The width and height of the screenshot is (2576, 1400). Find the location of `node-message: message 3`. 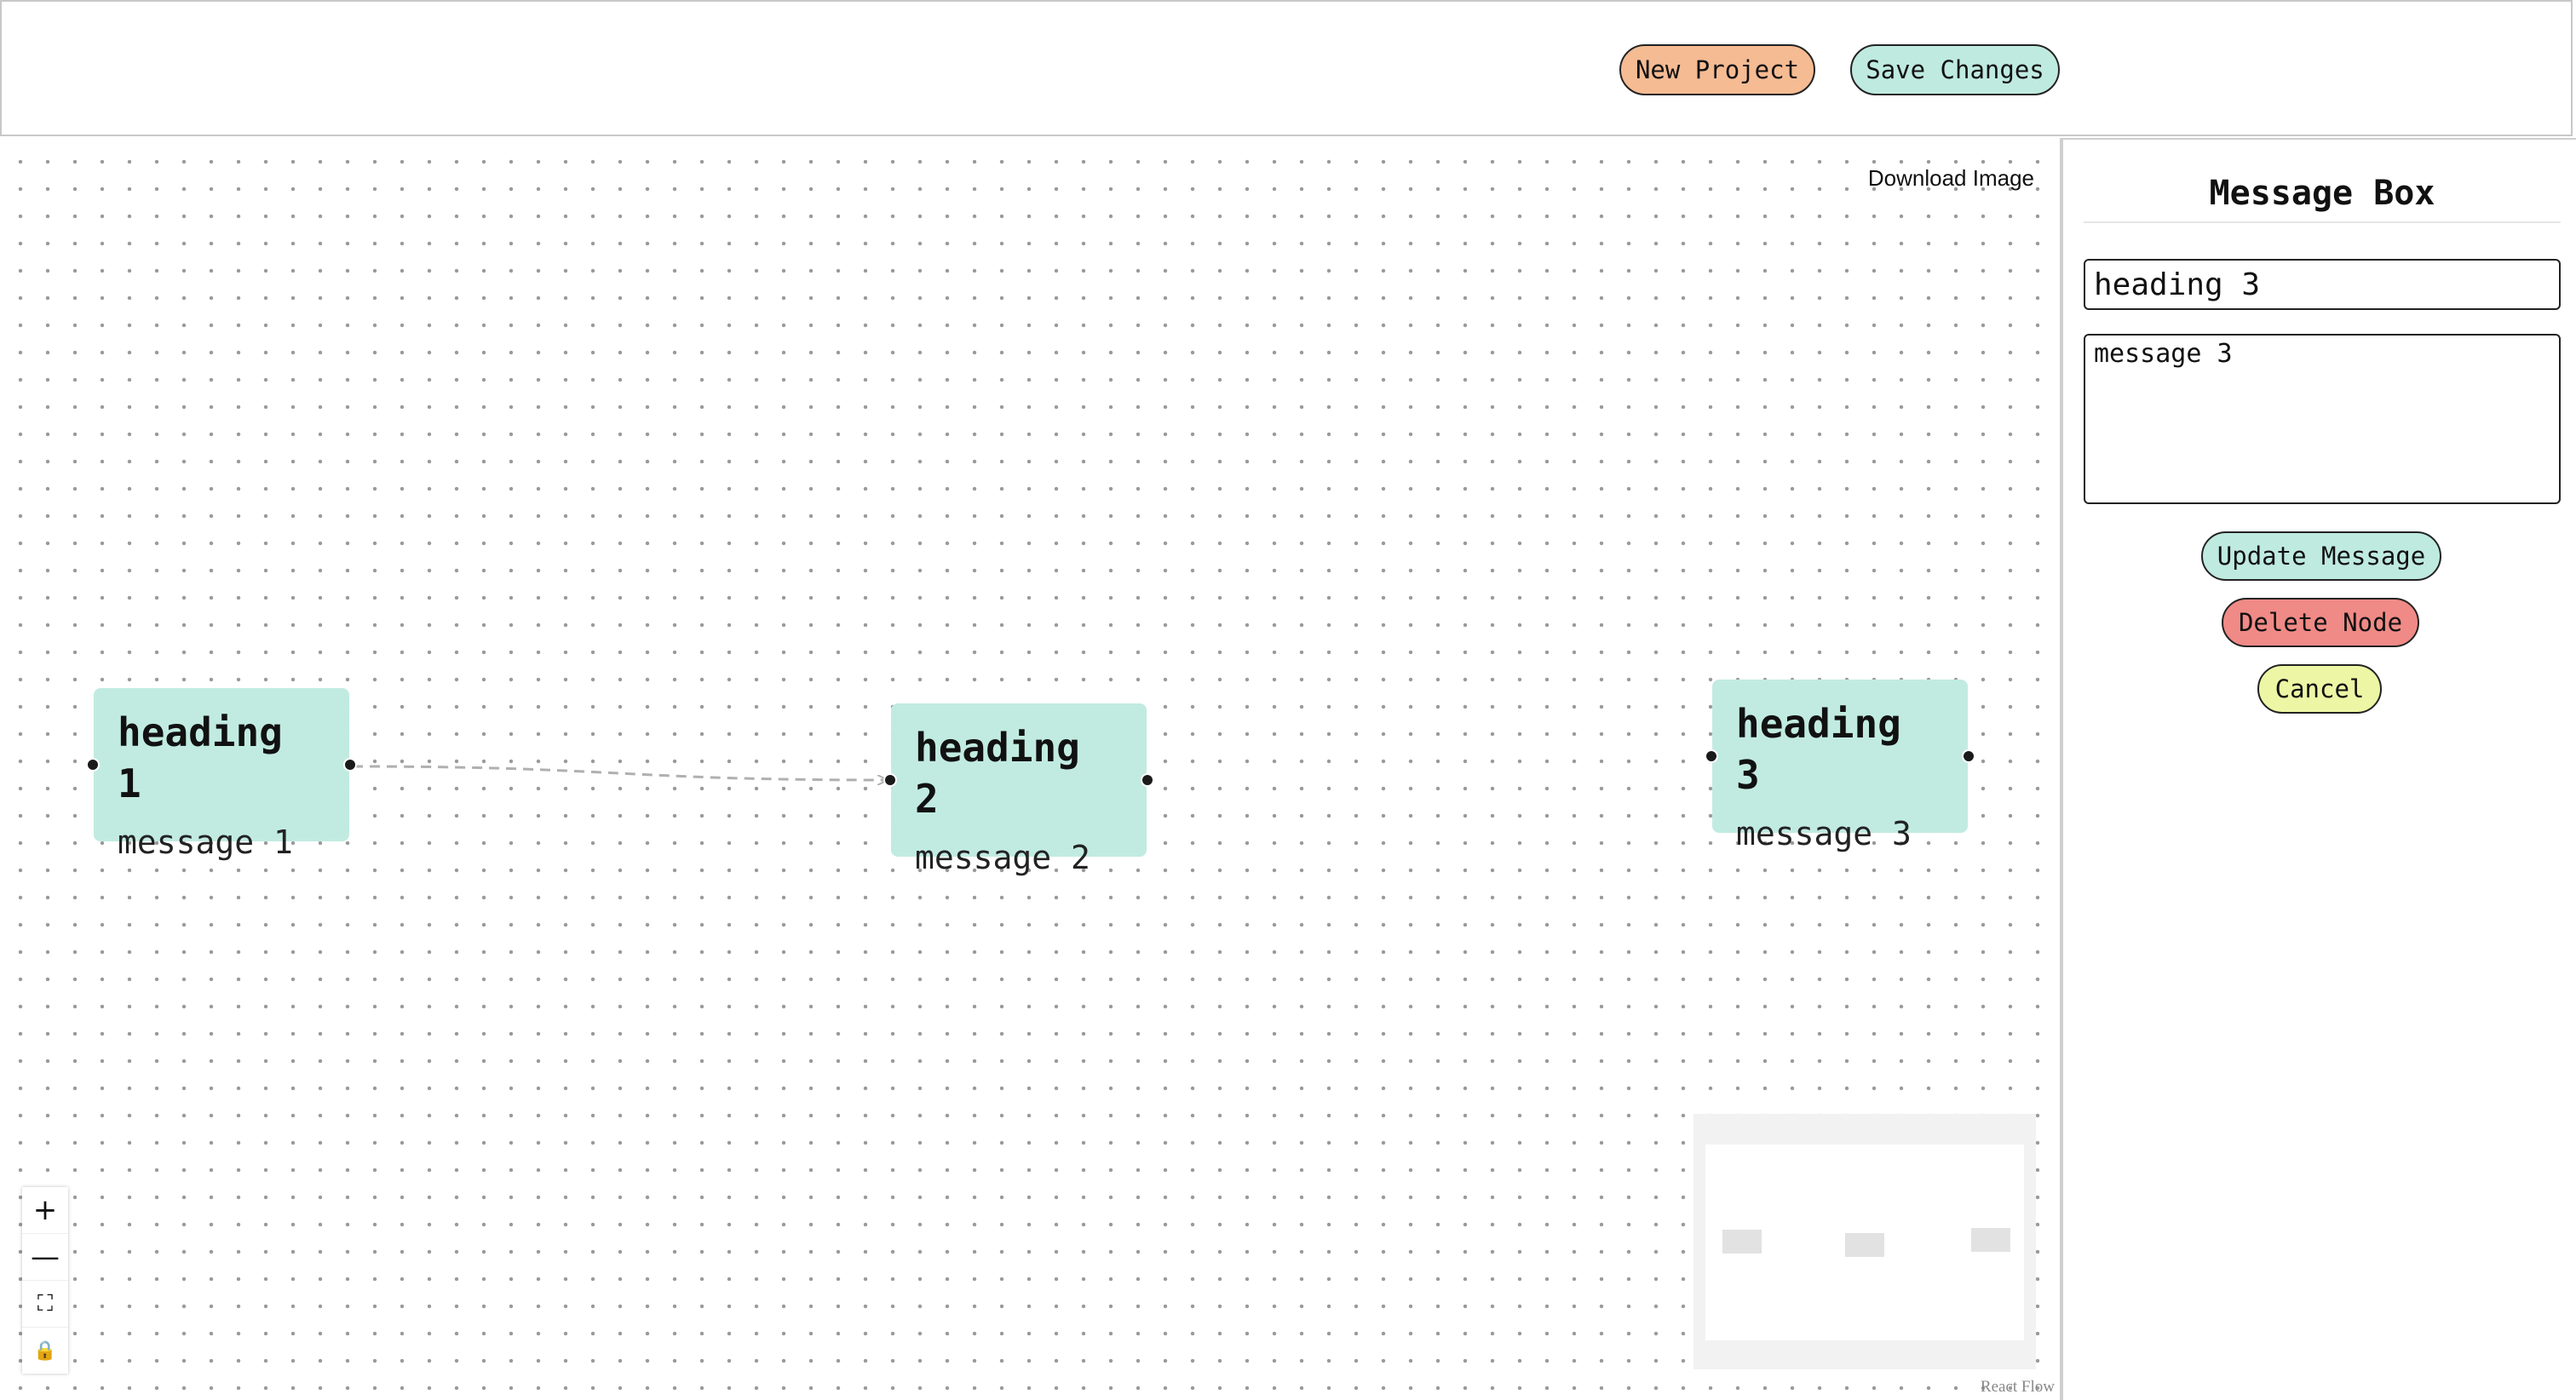

node-message: message 3 is located at coordinates (1824, 834).